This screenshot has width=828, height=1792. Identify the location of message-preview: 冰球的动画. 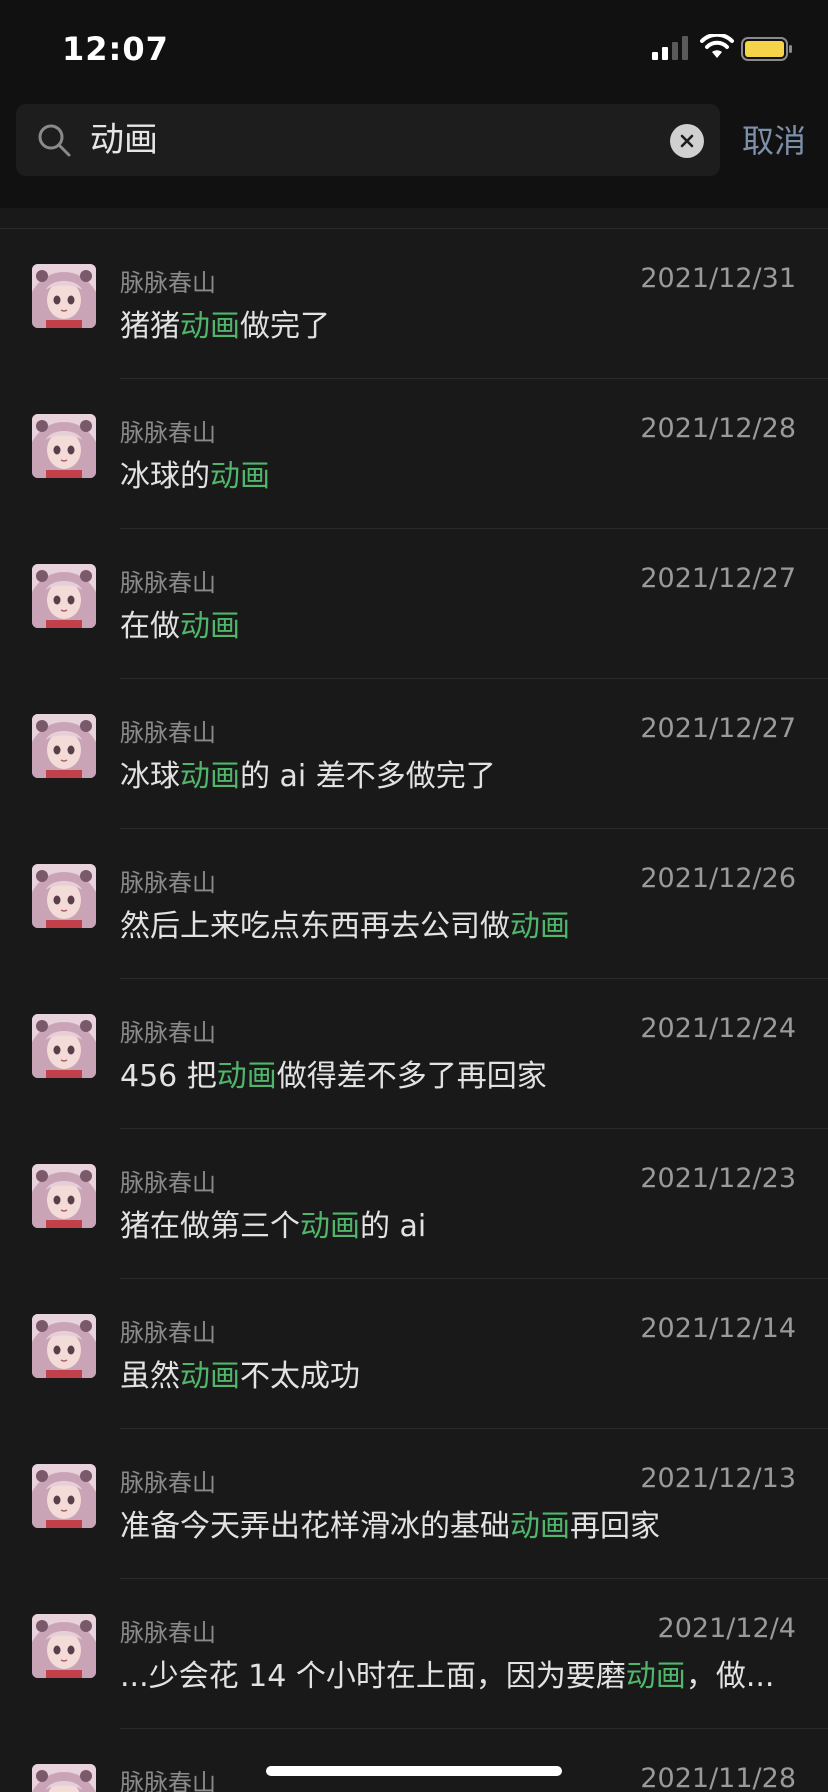
(450, 473).